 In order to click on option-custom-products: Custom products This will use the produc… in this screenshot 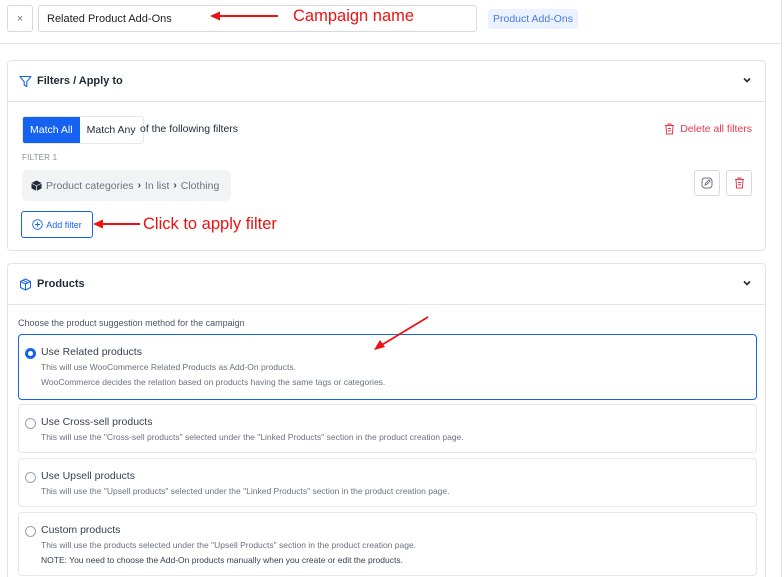, I will do `click(387, 544)`.